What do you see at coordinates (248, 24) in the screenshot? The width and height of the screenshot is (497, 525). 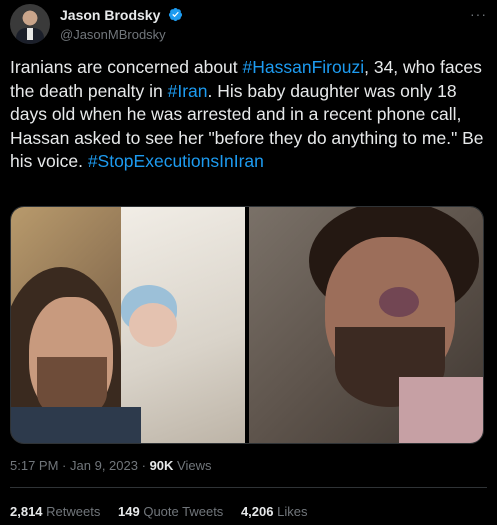 I see `tweet-header: Jason Brodsky @JasonMBrodsky ···` at bounding box center [248, 24].